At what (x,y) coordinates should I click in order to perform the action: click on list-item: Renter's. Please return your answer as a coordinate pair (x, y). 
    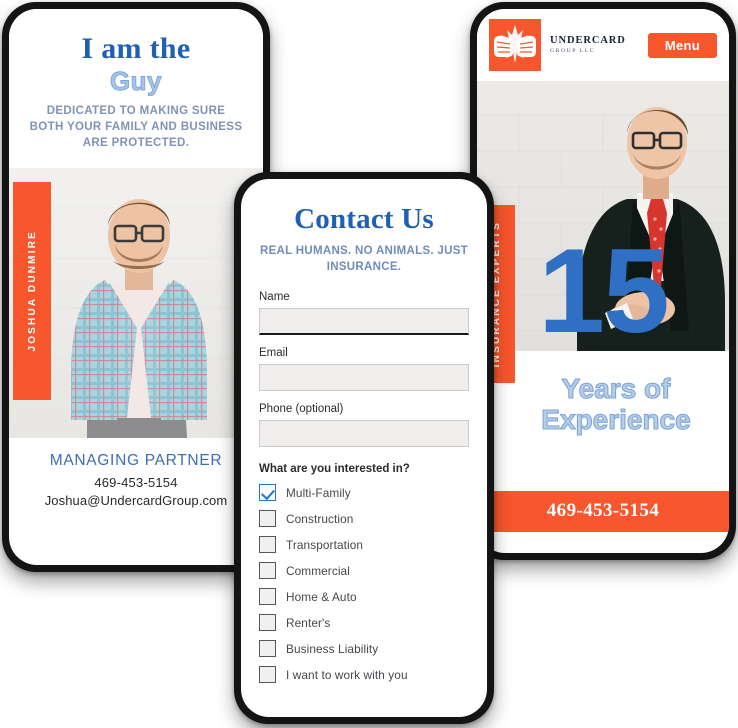
    Looking at the image, I should click on (364, 623).